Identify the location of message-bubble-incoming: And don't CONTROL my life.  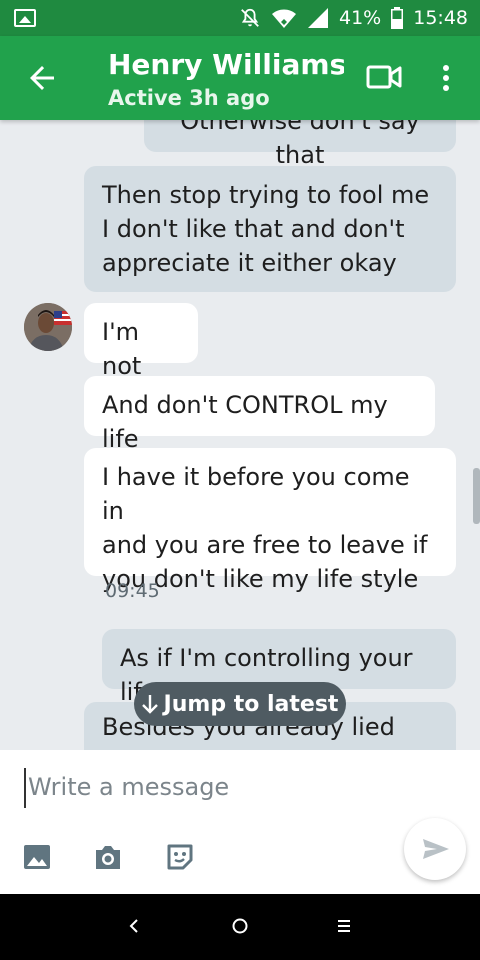
(259, 414).